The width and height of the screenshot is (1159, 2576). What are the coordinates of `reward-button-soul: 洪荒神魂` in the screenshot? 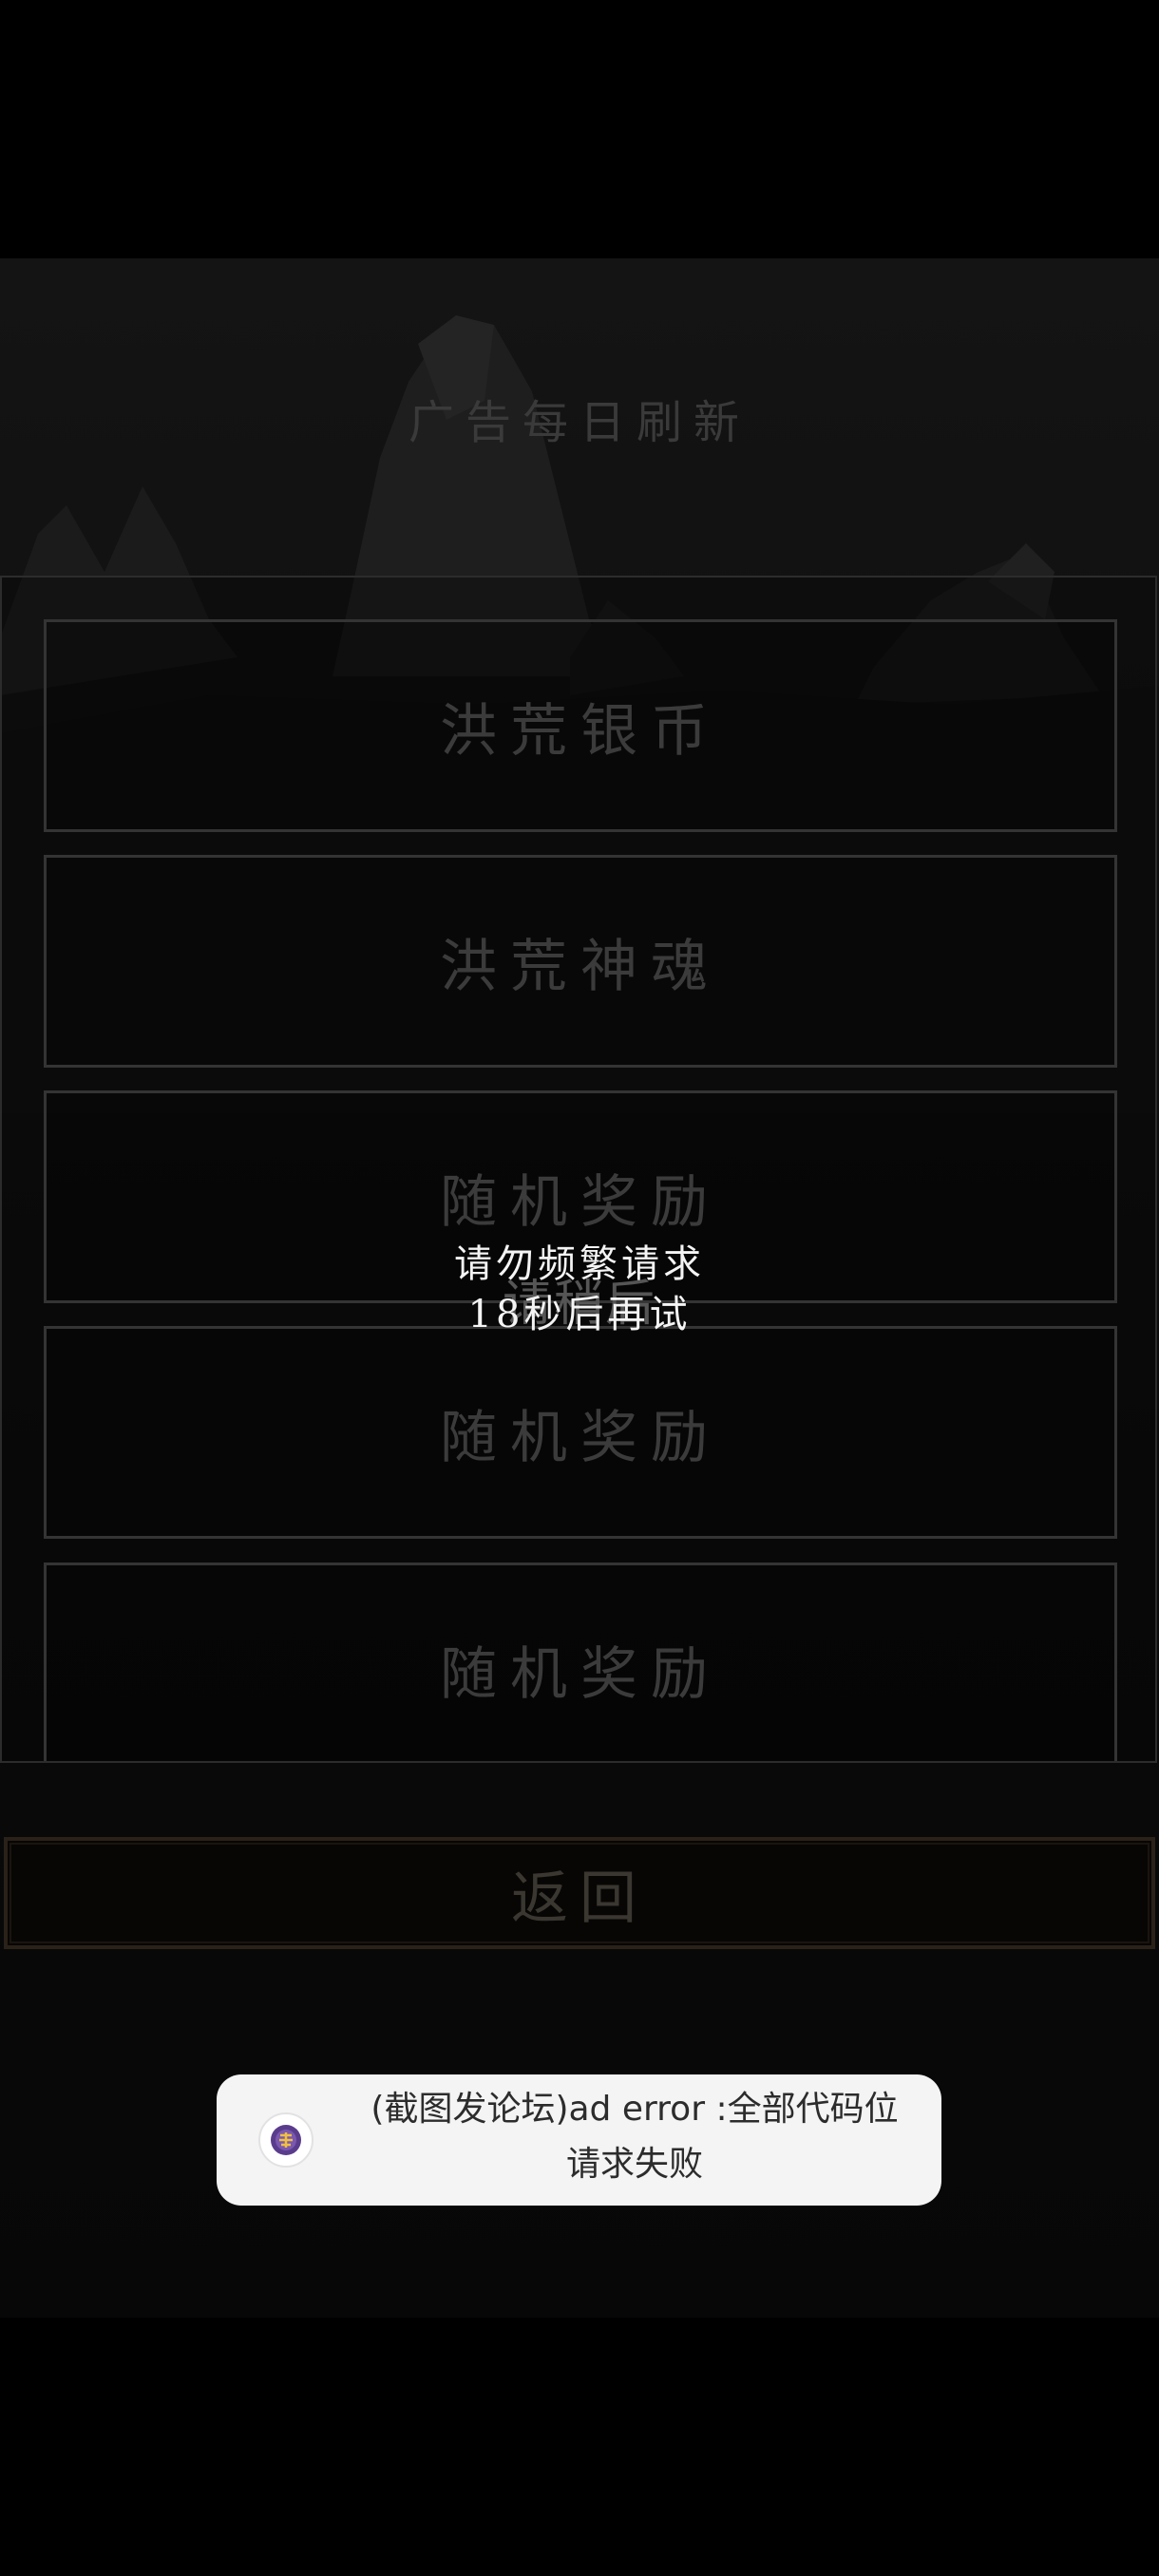 It's located at (580, 961).